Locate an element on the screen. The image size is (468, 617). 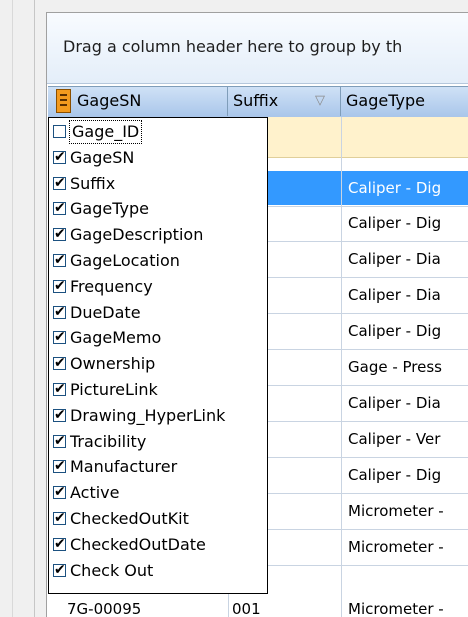
window-edge is located at coordinates (12, 308).